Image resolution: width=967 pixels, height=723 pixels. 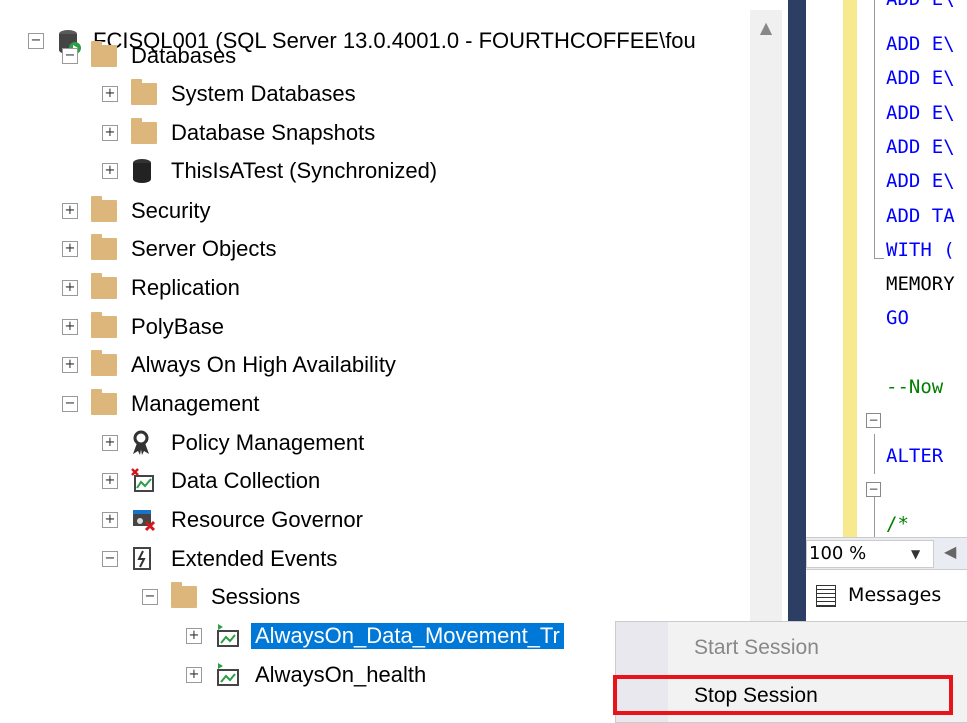 What do you see at coordinates (797, 360) in the screenshot?
I see `pane-splitter` at bounding box center [797, 360].